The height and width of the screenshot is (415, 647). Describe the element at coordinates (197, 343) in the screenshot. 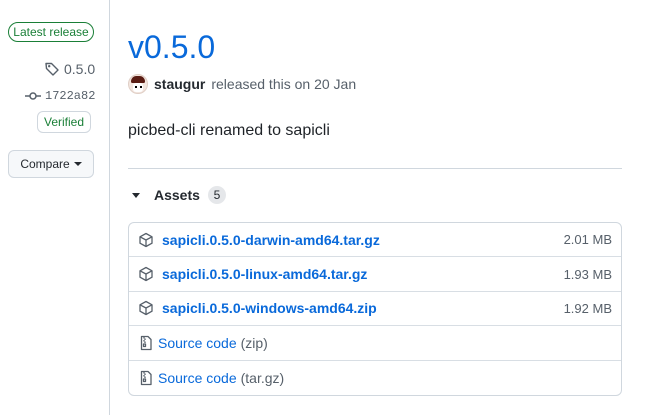

I see `source-code-zip-link: Source code` at that location.